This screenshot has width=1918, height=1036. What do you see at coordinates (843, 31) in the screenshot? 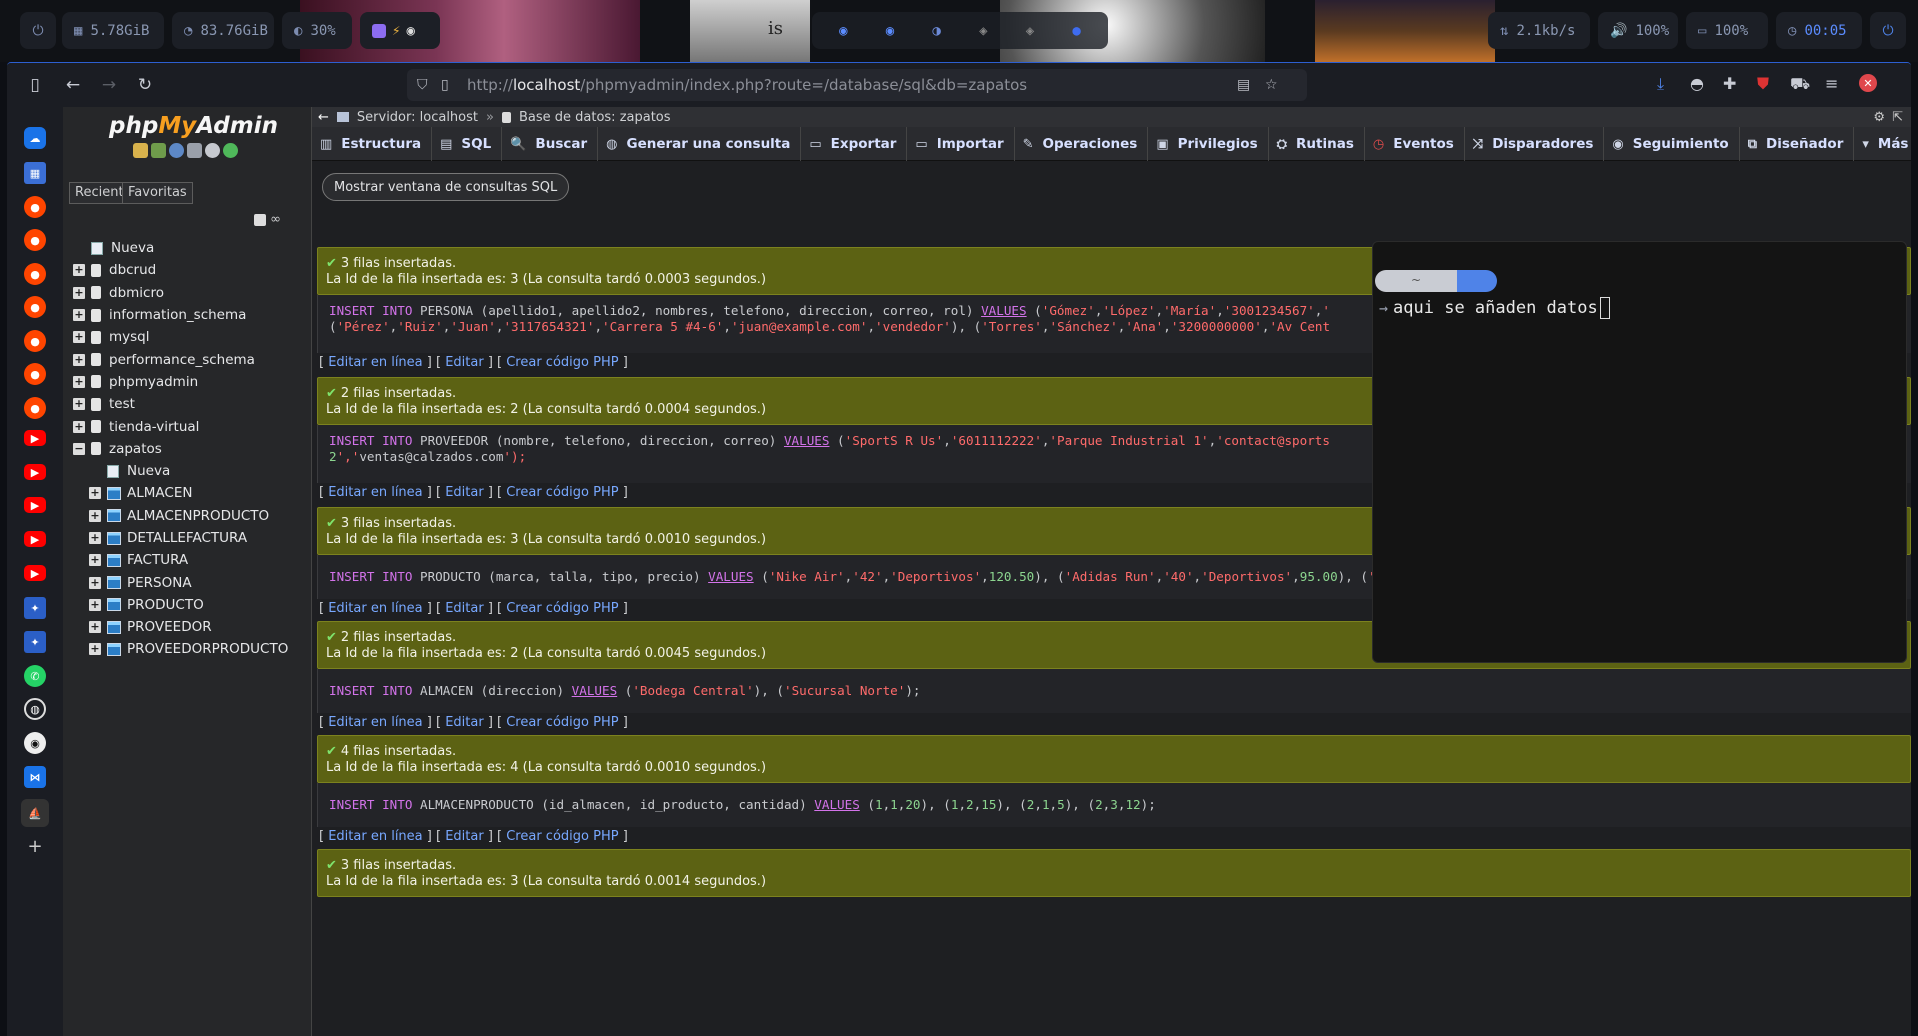
I see `workspace-1-icon: ◉` at bounding box center [843, 31].